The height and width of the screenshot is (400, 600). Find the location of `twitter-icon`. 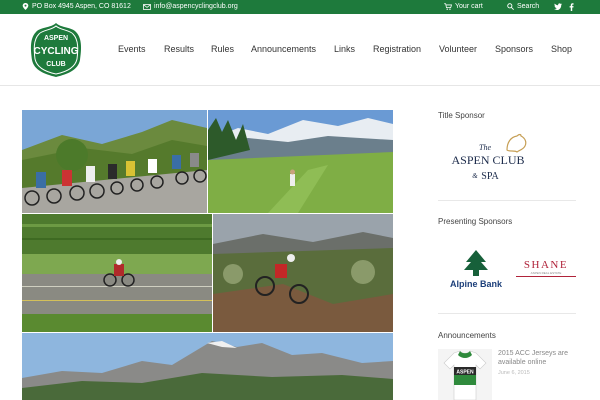

twitter-icon is located at coordinates (558, 6).